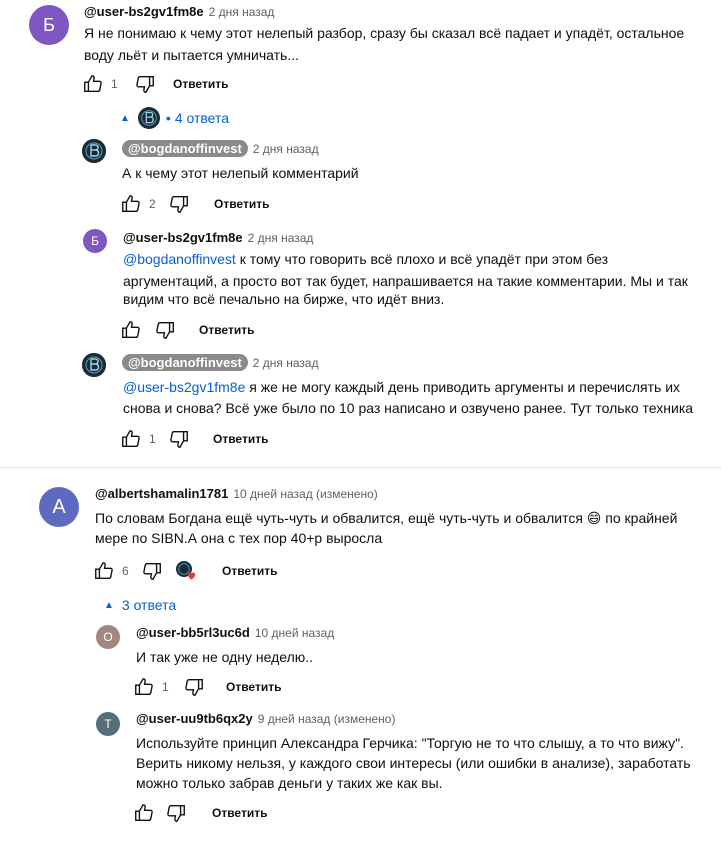  Describe the element at coordinates (179, 259) in the screenshot. I see `mention-link: @bogdanoffinvest` at that location.